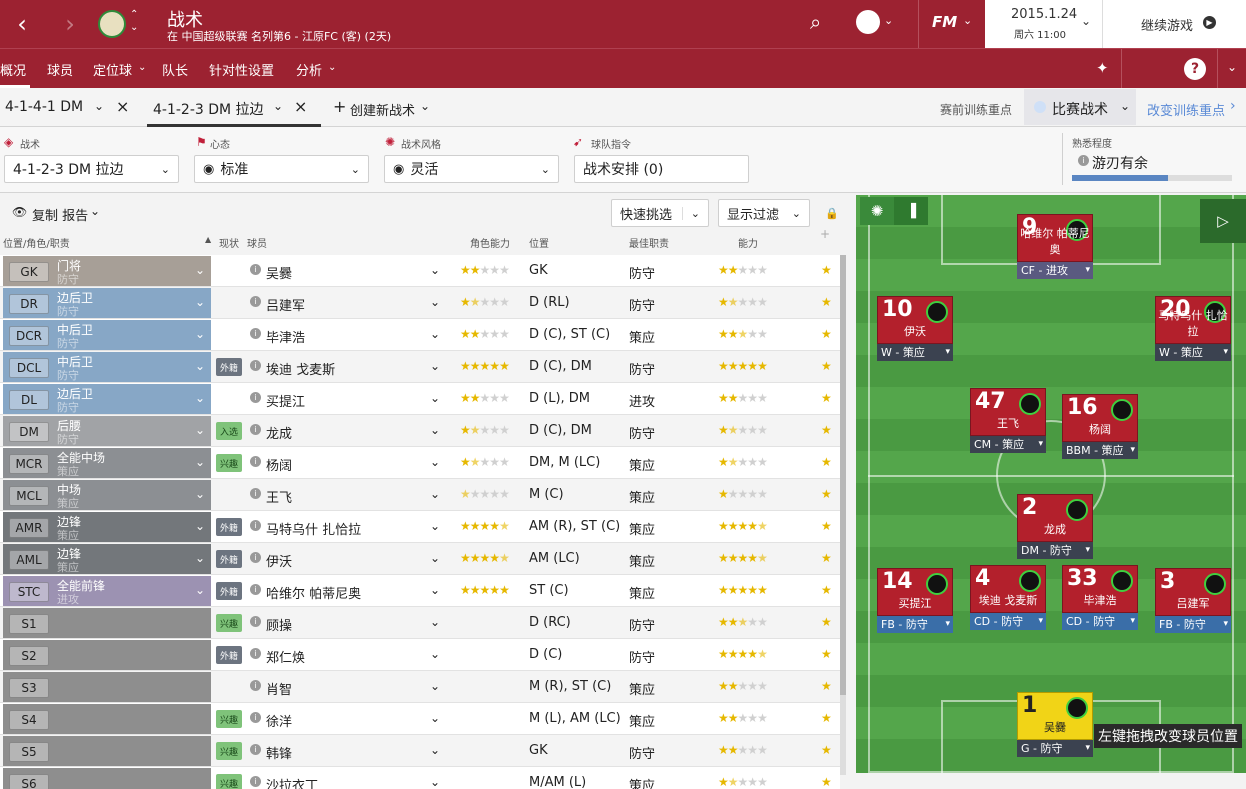 Image resolution: width=1246 pixels, height=789 pixels. What do you see at coordinates (915, 320) in the screenshot?
I see `card-body: 10 伊沃` at bounding box center [915, 320].